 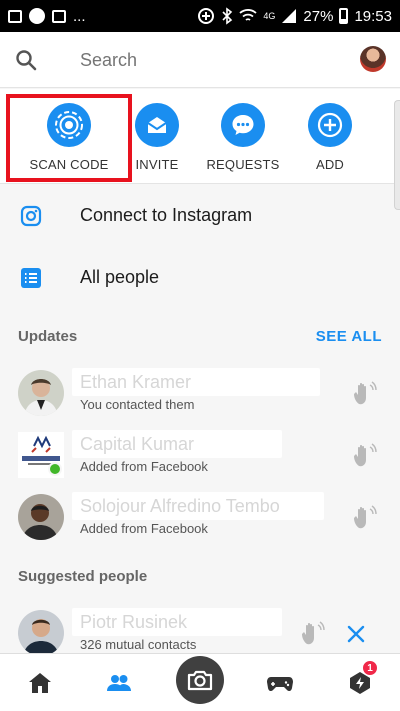 What do you see at coordinates (180, 506) in the screenshot?
I see `person-name: Solojour Alfredino Tembo` at bounding box center [180, 506].